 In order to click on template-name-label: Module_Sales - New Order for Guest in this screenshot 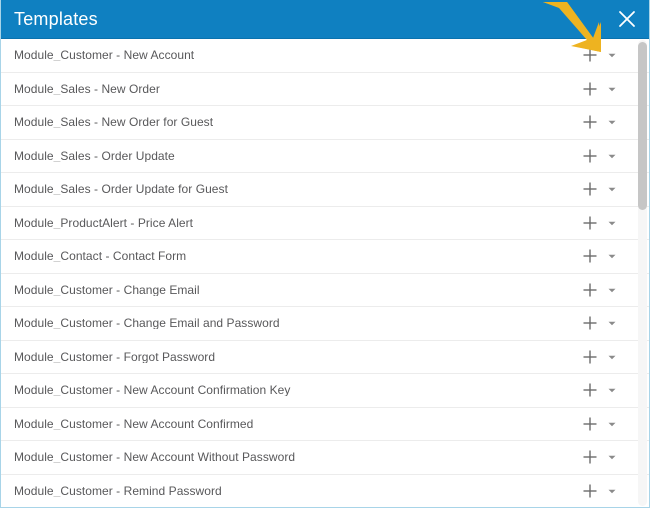, I will do `click(114, 122)`.